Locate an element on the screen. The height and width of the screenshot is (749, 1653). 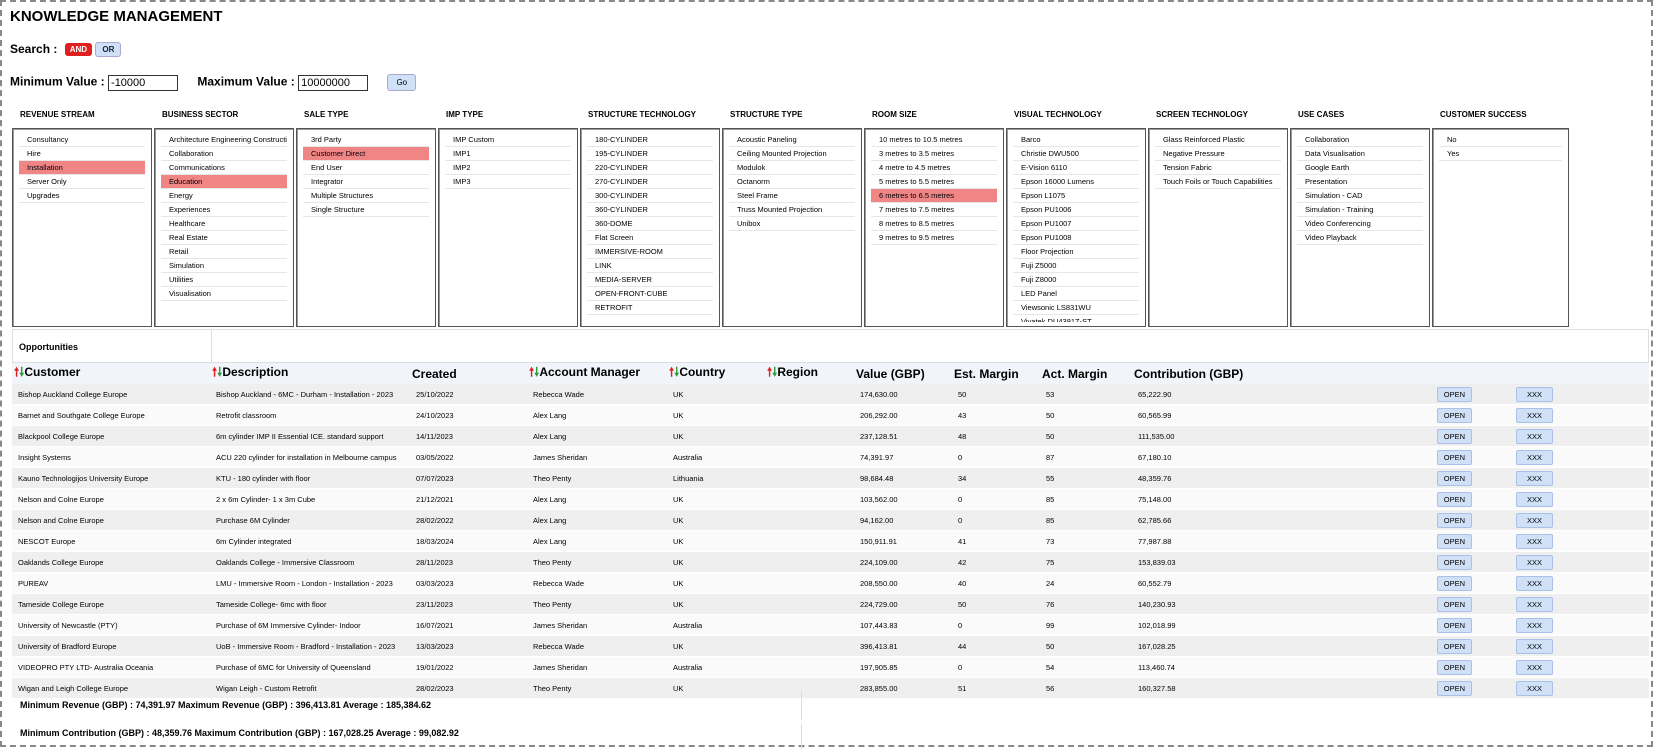
filter-option: Epson PU1006 is located at coordinates (1076, 210).